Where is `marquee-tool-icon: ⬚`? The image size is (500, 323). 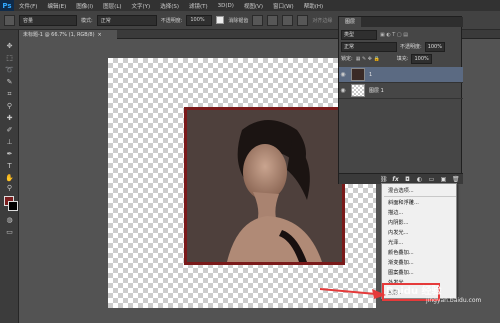
marquee-tool-icon: ⬚ is located at coordinates (9, 58).